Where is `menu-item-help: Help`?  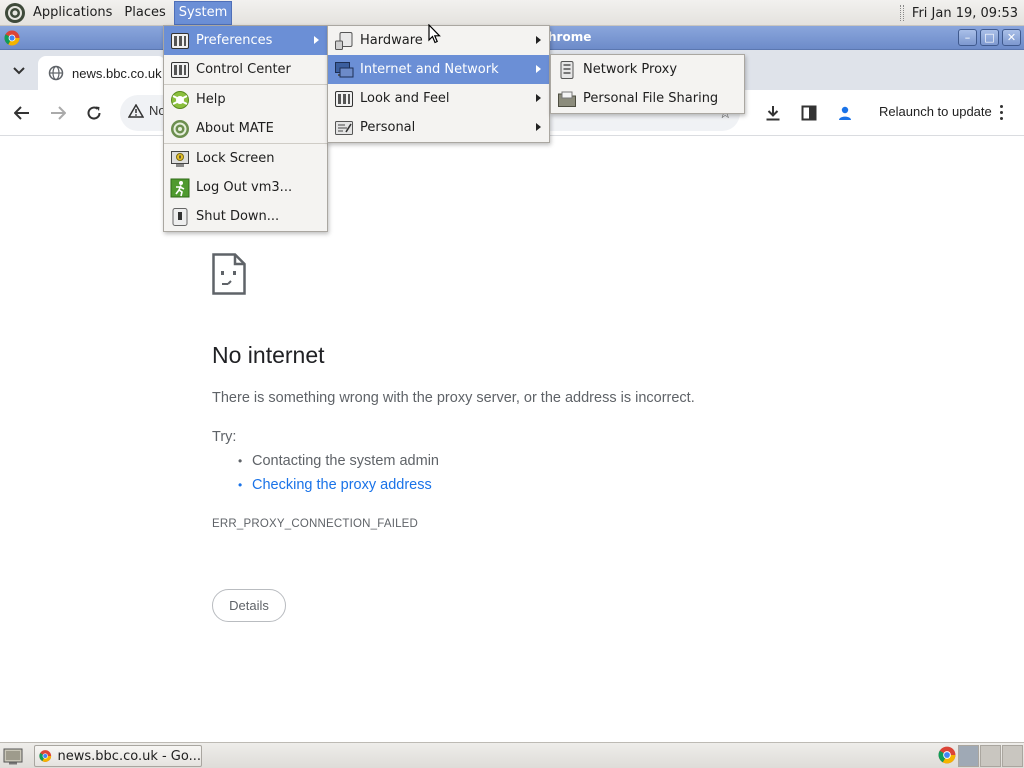 menu-item-help: Help is located at coordinates (245, 99).